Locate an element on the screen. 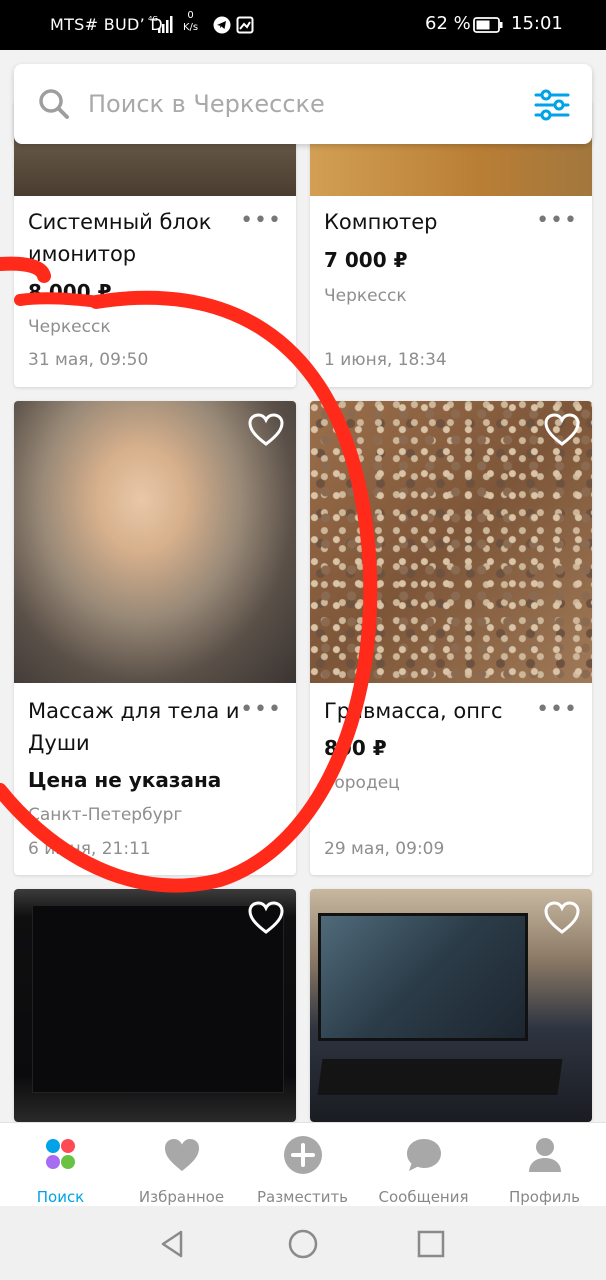 The height and width of the screenshot is (1280, 606). nav-post: Разместить is located at coordinates (302, 1169).